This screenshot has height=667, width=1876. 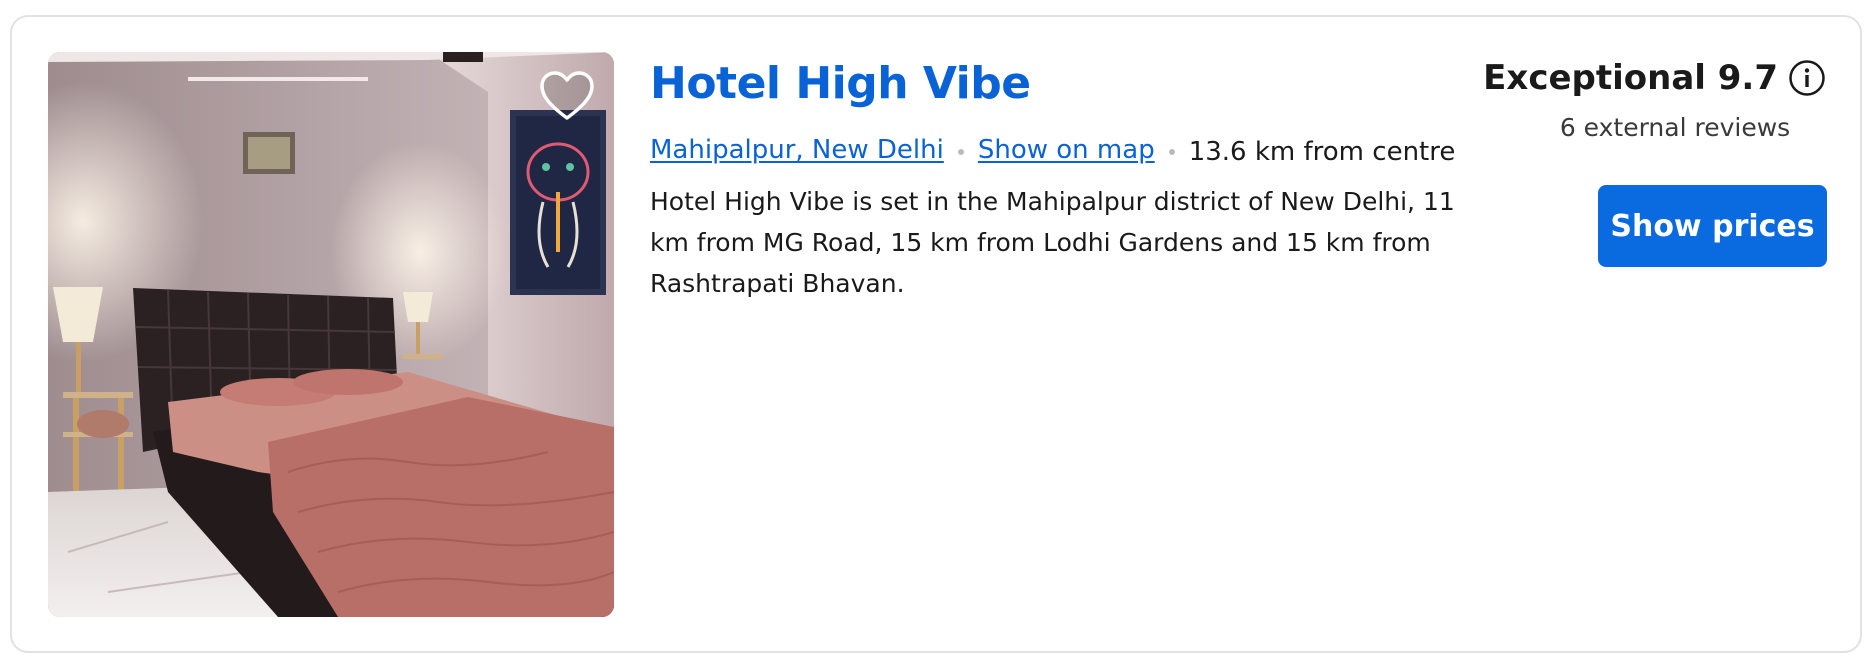 What do you see at coordinates (1322, 152) in the screenshot?
I see `distance-text: 13.6 km from centre` at bounding box center [1322, 152].